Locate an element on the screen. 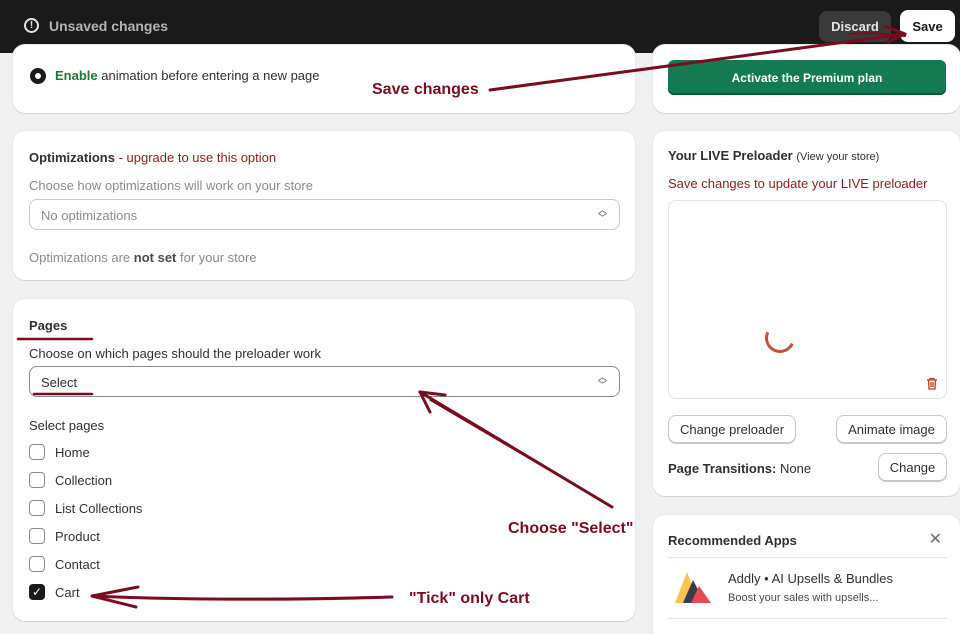 This screenshot has width=960, height=634. checkbox-checked: ✓ is located at coordinates (37, 592).